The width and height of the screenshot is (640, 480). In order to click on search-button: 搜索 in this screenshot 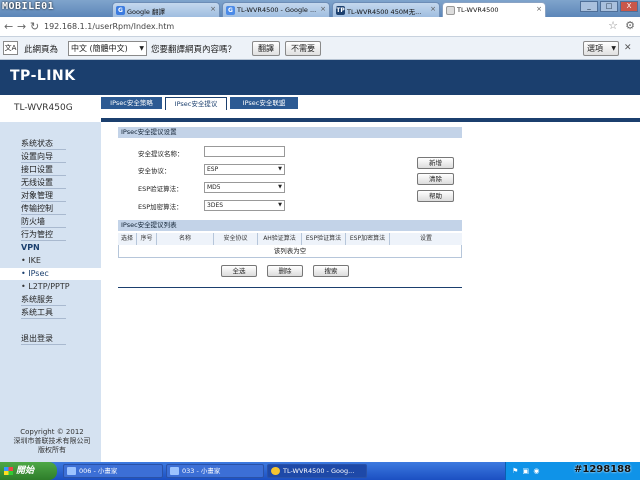, I will do `click(331, 271)`.